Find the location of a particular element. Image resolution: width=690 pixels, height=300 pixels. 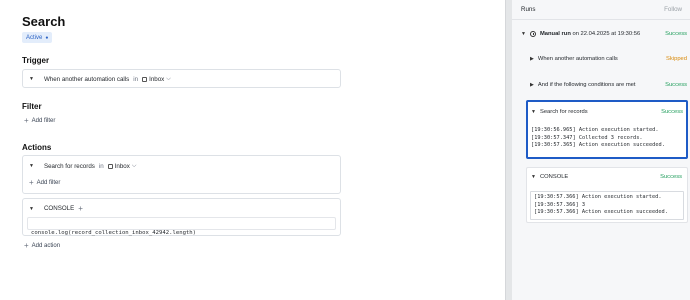

panel-resize-handle is located at coordinates (508, 150).